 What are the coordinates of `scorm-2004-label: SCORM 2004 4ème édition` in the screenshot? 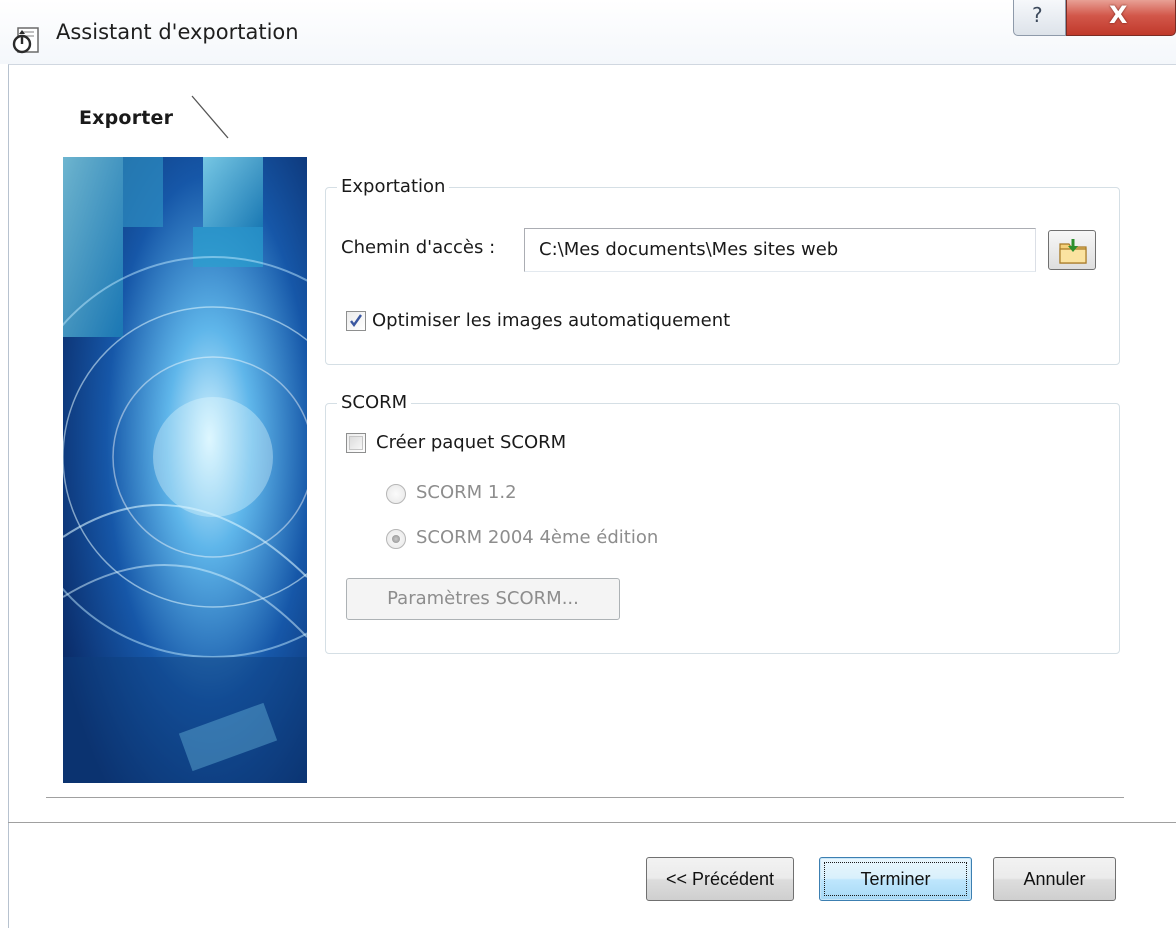 It's located at (537, 537).